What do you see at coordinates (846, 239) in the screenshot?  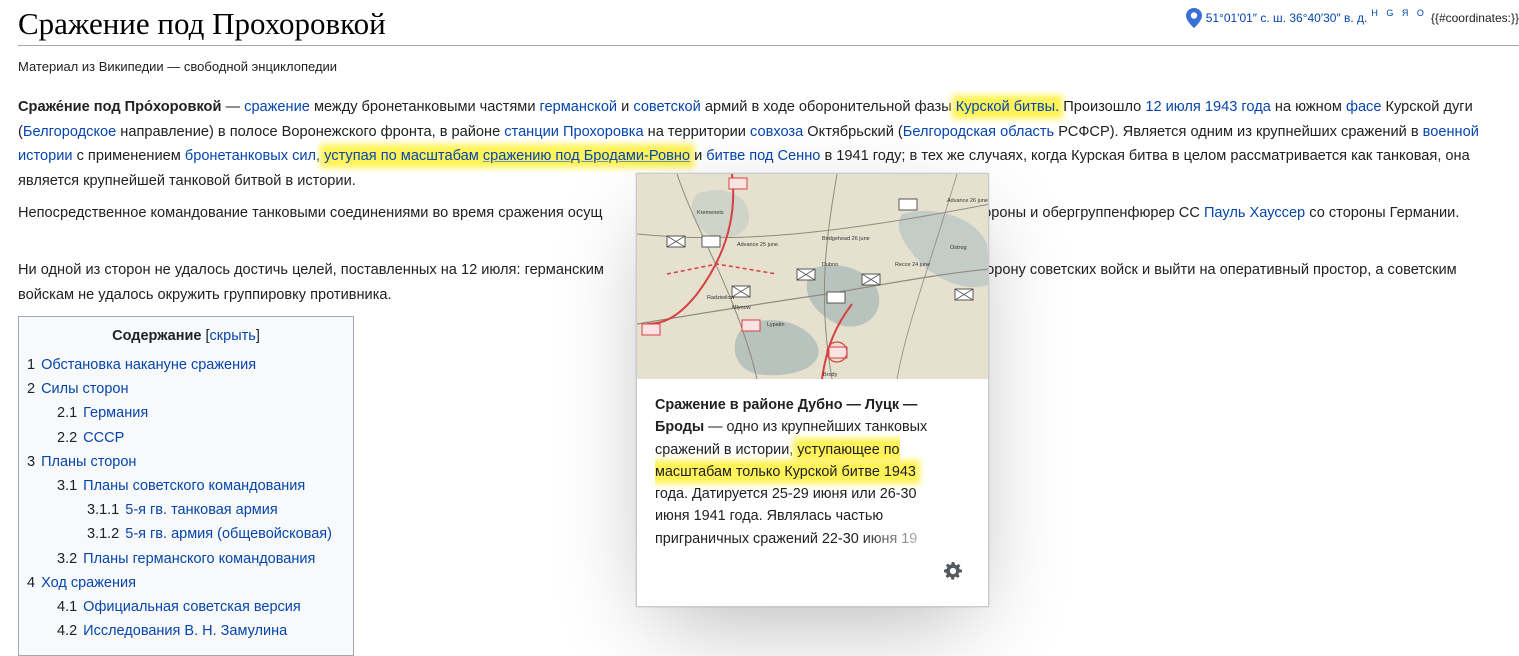 I see `map-label: Bridgehead 26 june` at bounding box center [846, 239].